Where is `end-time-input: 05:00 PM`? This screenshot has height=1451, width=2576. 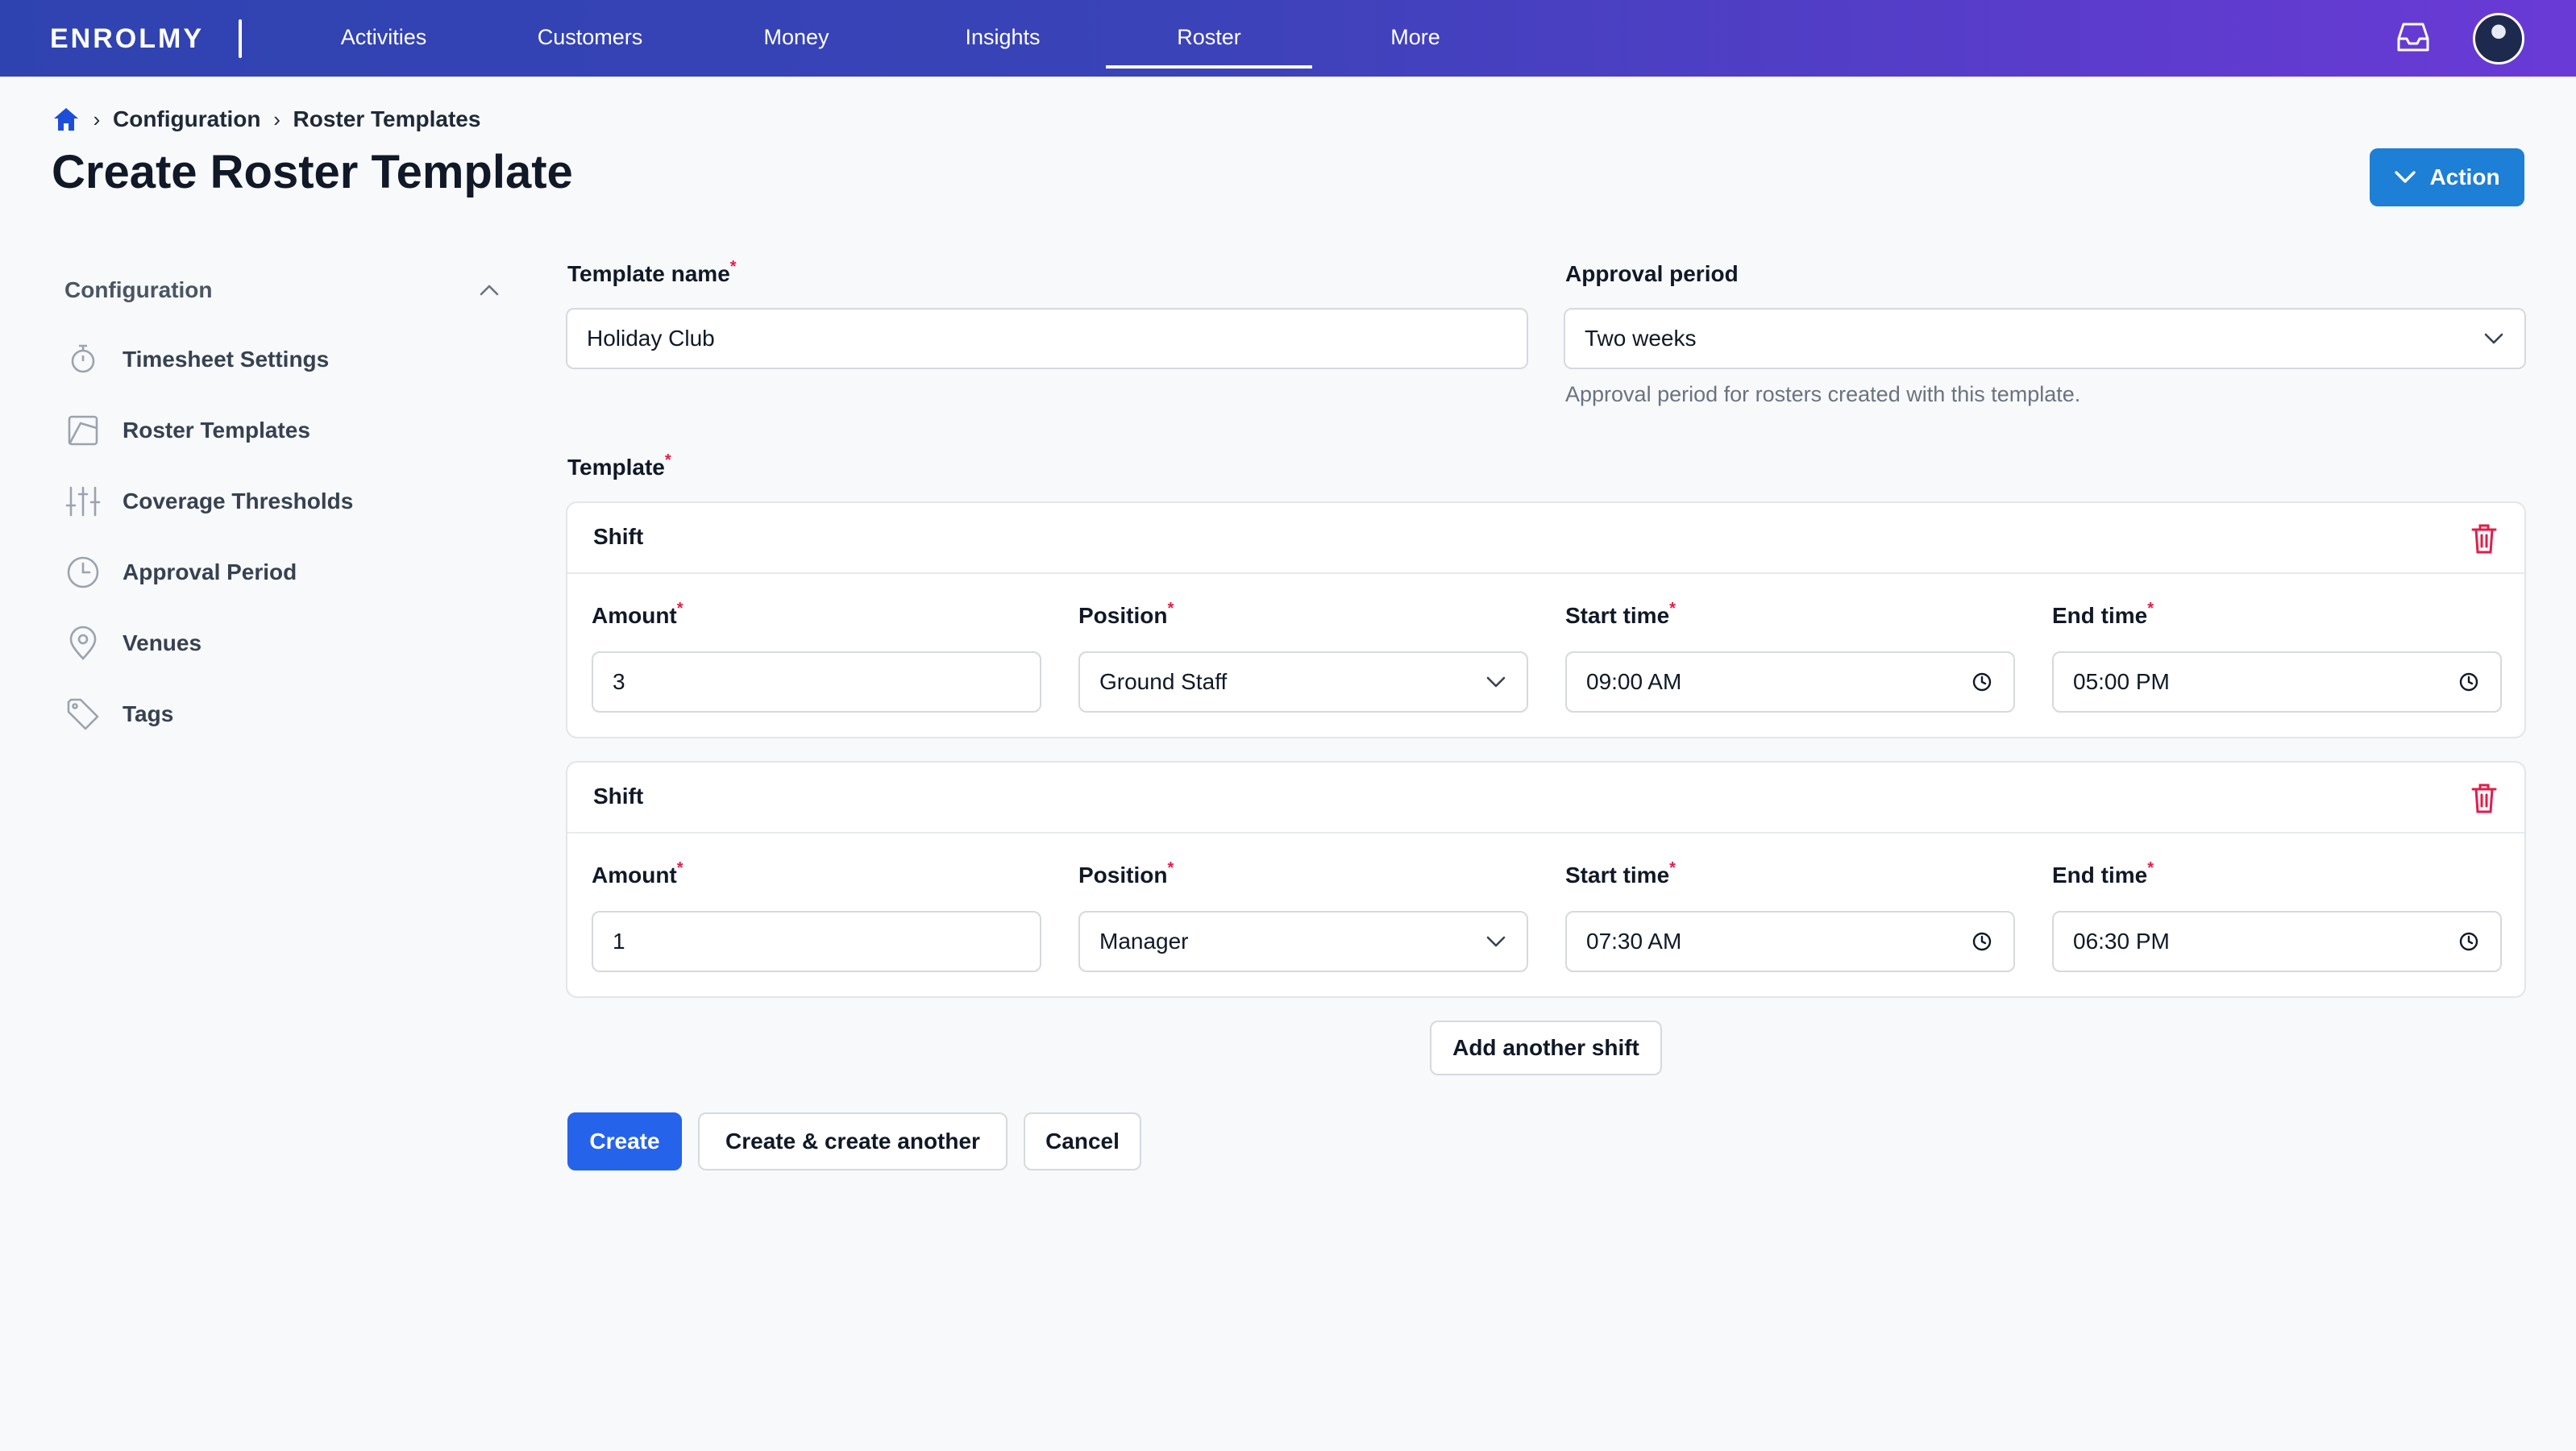
end-time-input: 05:00 PM is located at coordinates (2277, 682).